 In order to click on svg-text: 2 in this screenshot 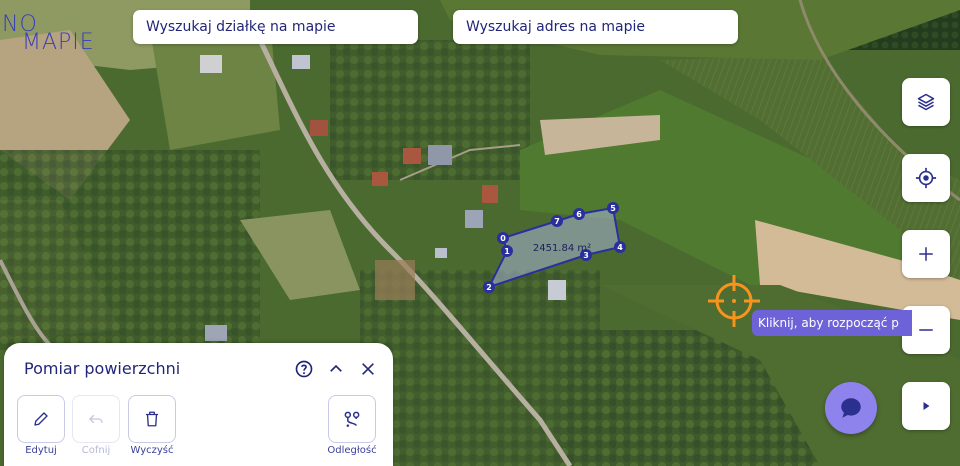, I will do `click(489, 287)`.